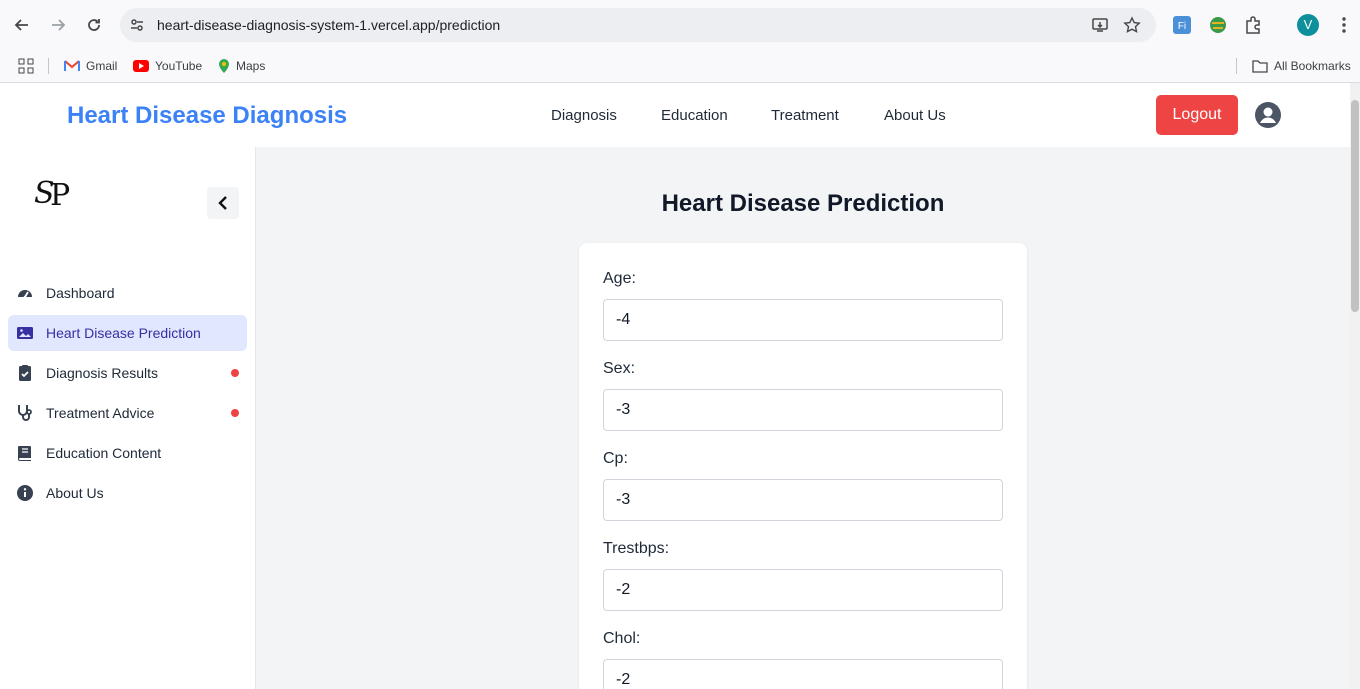 The width and height of the screenshot is (1360, 689). I want to click on bookmark-gmail: Gmail, so click(90, 66).